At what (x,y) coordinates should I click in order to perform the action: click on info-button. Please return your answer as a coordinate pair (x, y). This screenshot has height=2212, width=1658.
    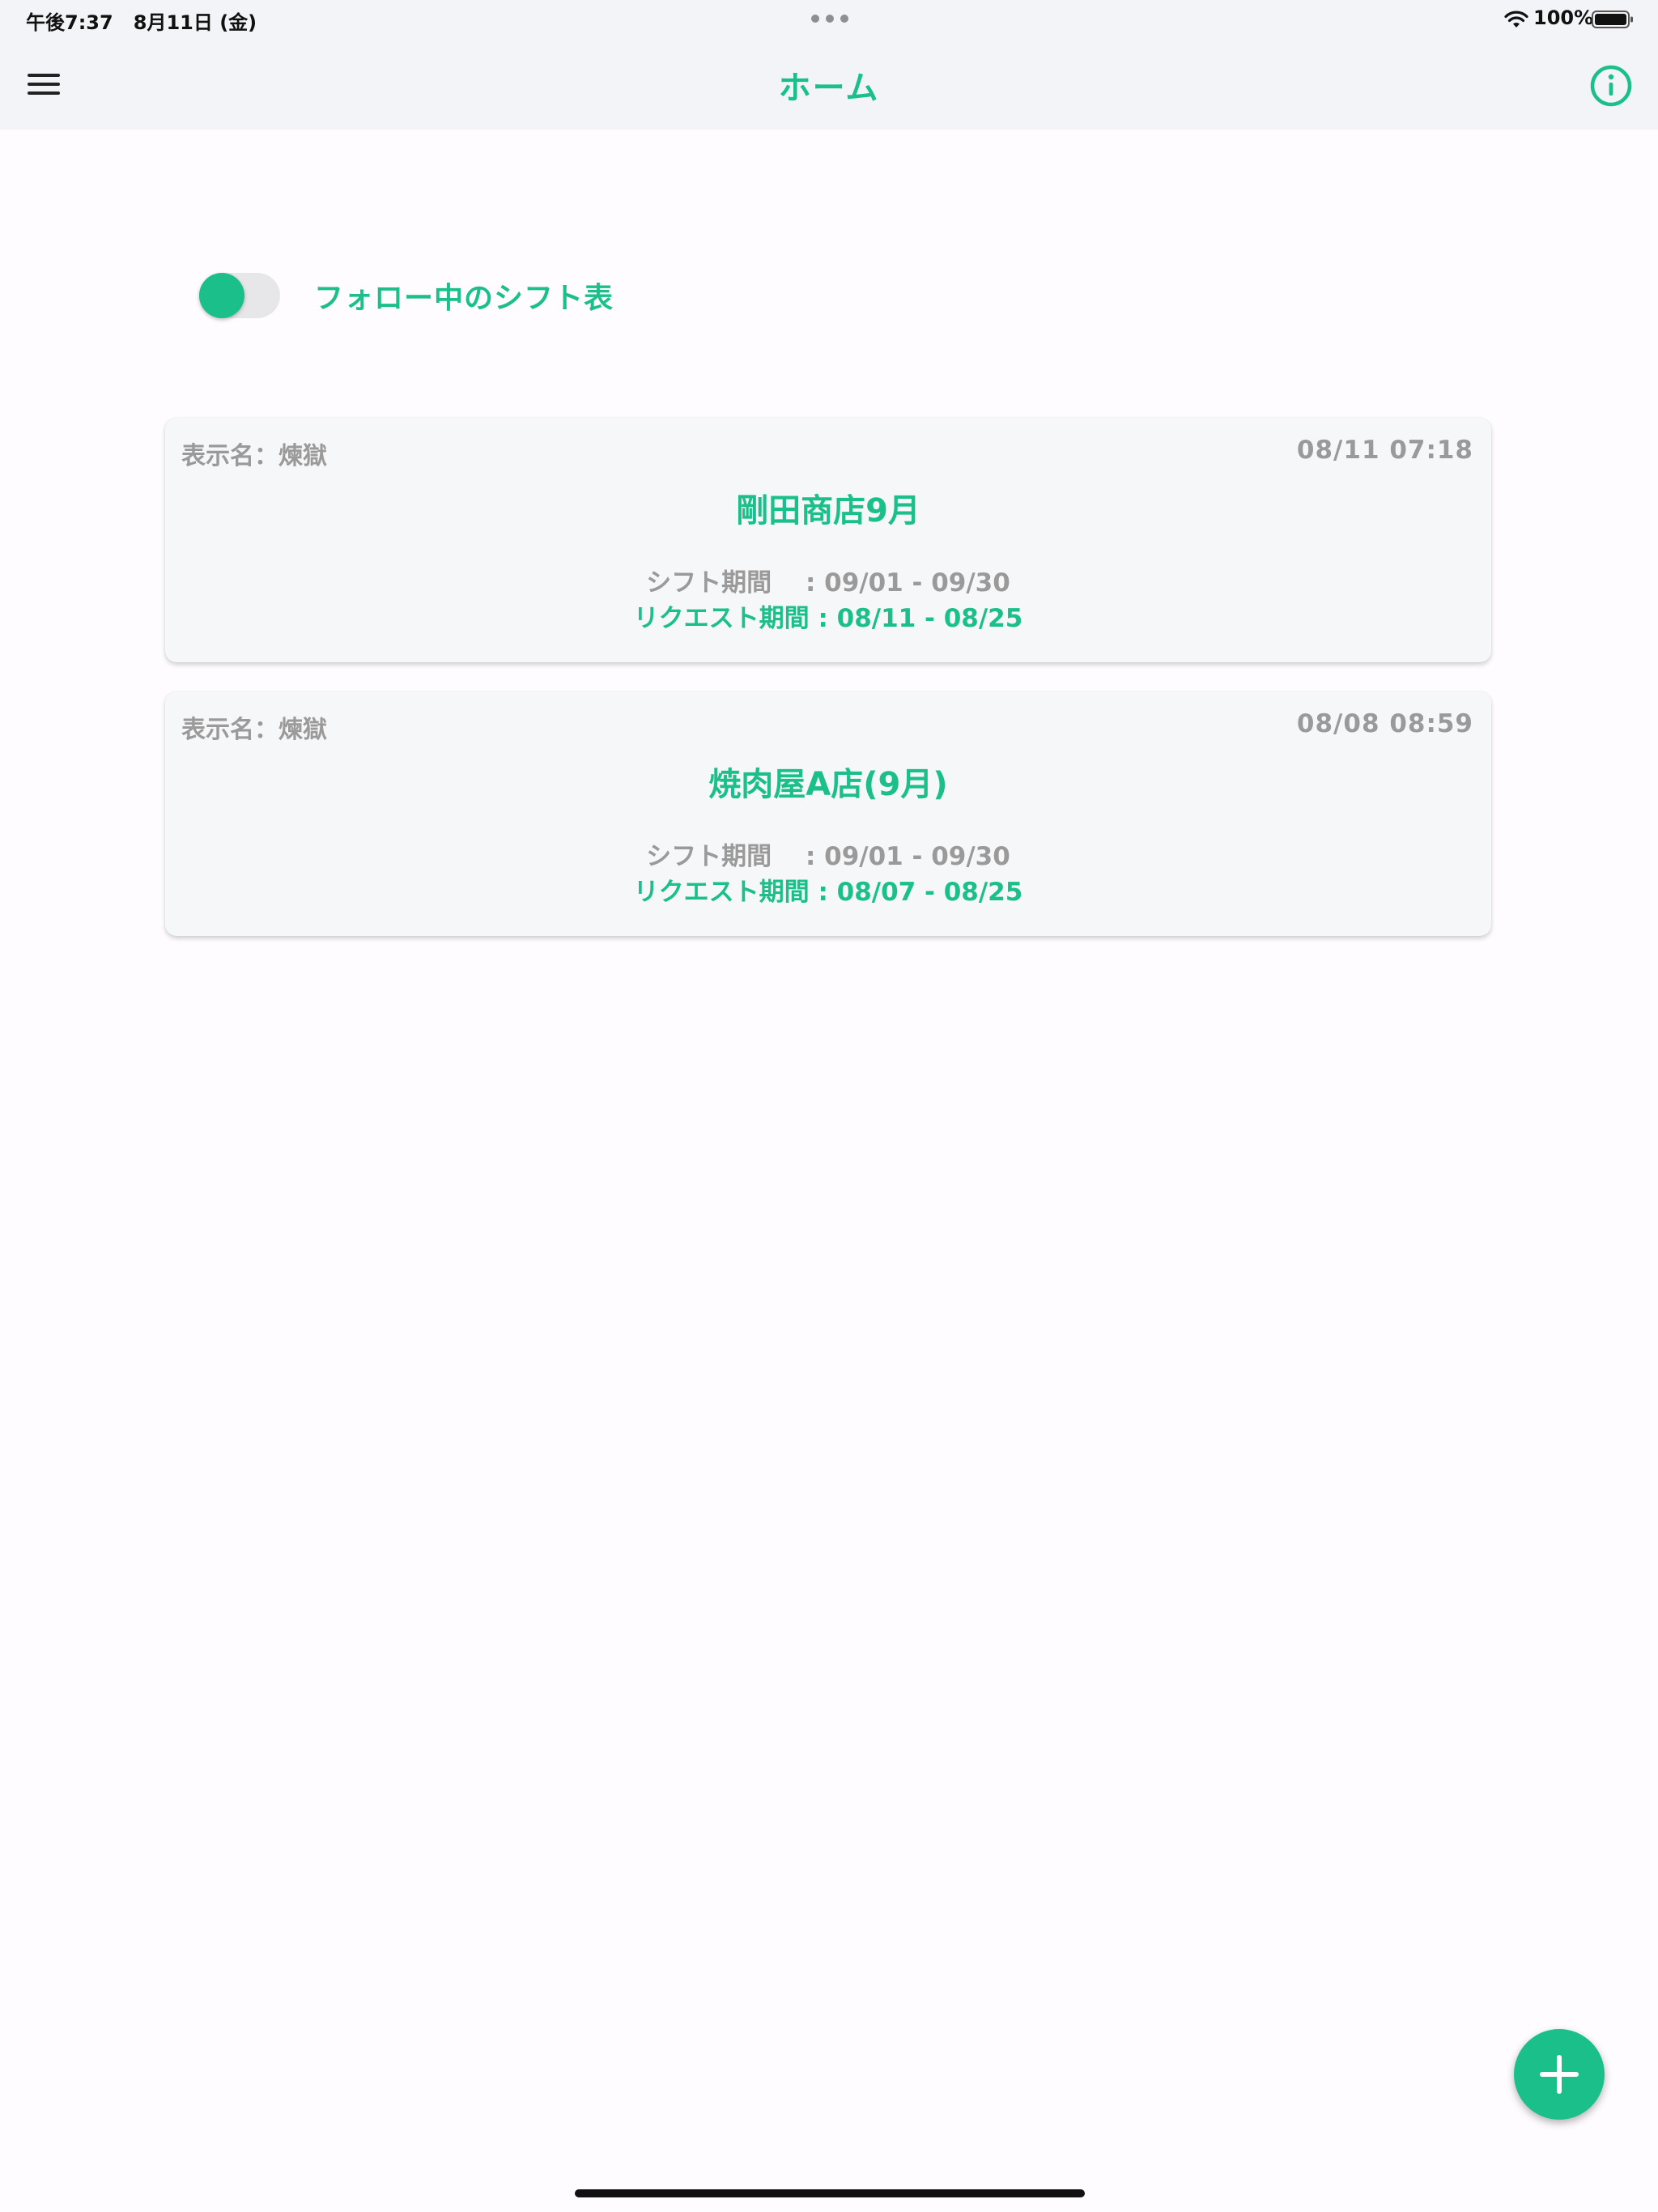
    Looking at the image, I should click on (1611, 86).